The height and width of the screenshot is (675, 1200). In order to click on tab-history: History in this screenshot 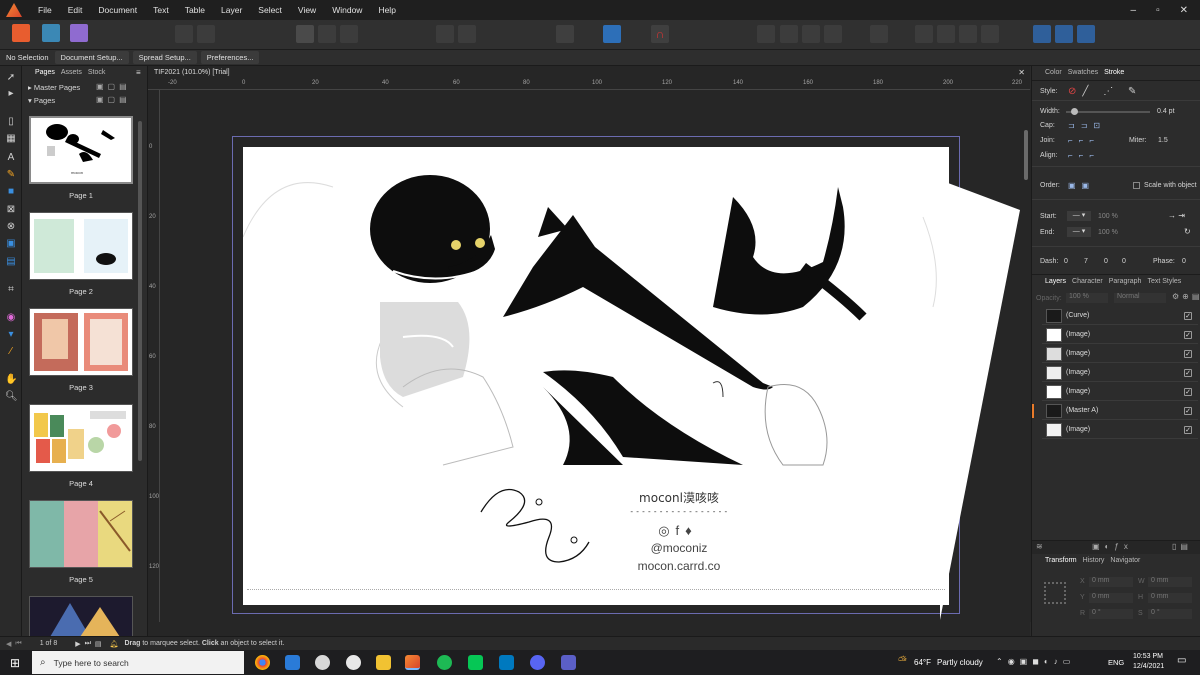, I will do `click(1094, 560)`.